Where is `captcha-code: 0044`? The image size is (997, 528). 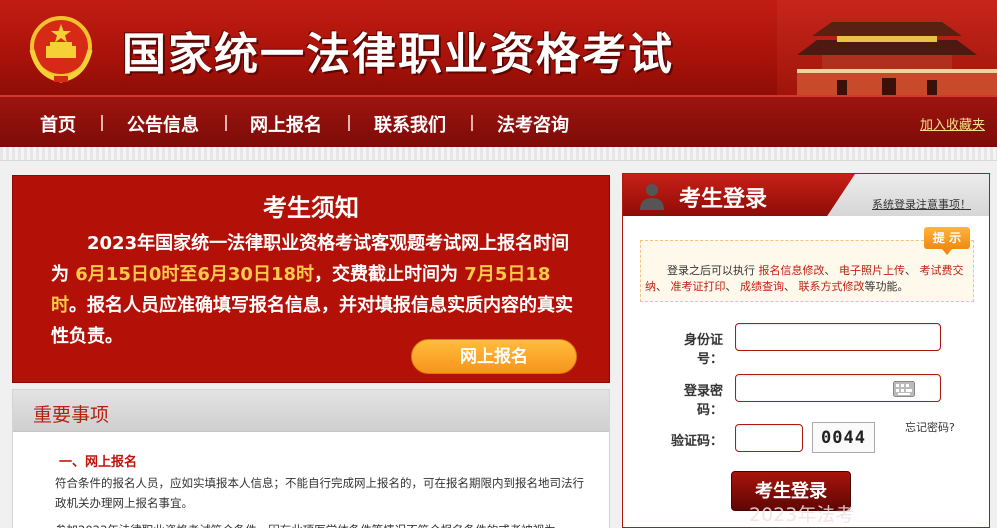
captcha-code: 0044 is located at coordinates (843, 438).